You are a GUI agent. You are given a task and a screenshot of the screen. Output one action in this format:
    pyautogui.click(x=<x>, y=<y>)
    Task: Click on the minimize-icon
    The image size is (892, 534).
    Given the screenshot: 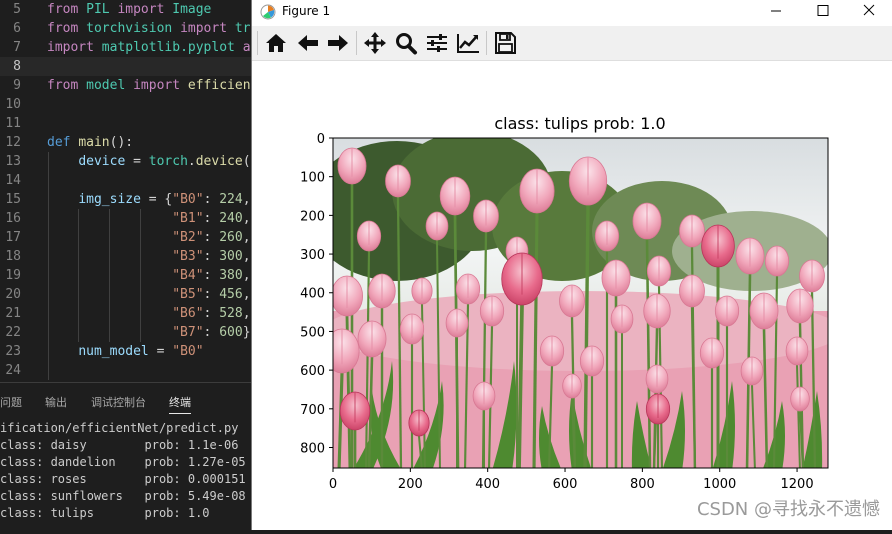 What is the action you would take?
    pyautogui.click(x=776, y=12)
    